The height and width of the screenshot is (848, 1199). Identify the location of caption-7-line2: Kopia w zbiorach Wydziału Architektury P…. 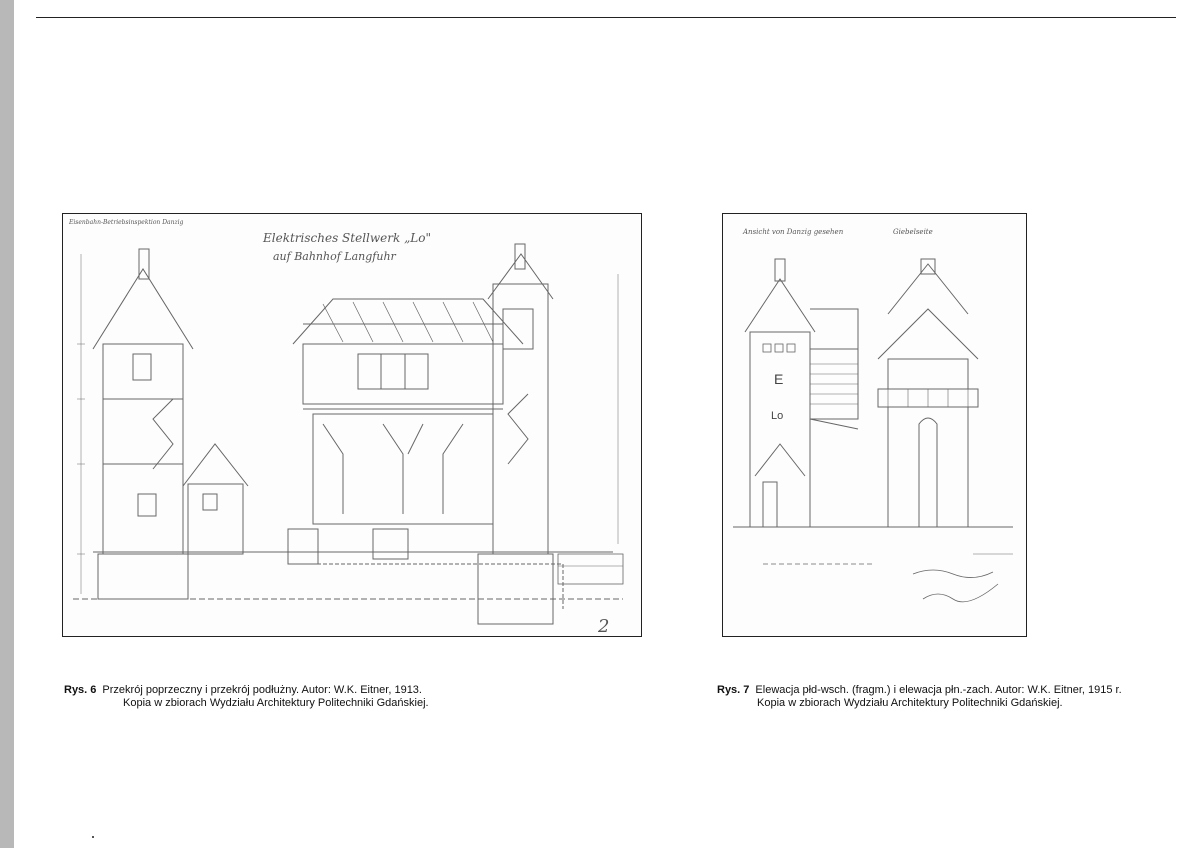
(910, 703).